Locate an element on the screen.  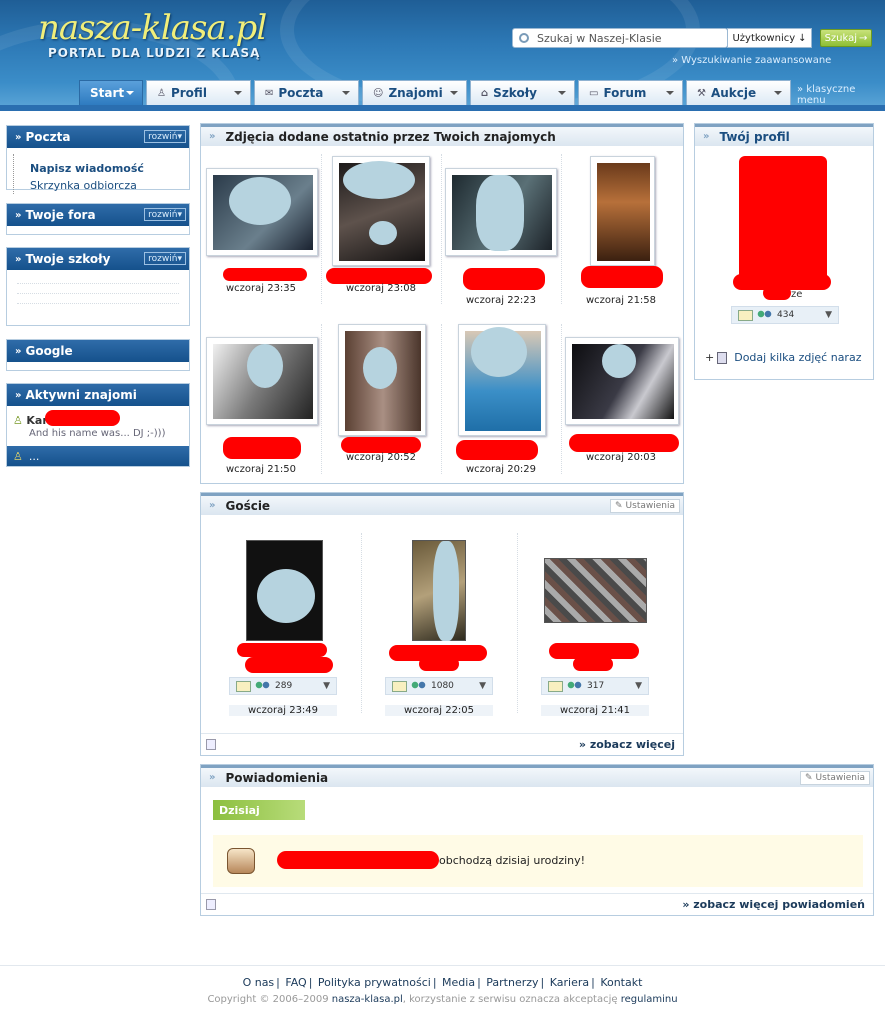
footer-link: FAQ is located at coordinates (295, 982).